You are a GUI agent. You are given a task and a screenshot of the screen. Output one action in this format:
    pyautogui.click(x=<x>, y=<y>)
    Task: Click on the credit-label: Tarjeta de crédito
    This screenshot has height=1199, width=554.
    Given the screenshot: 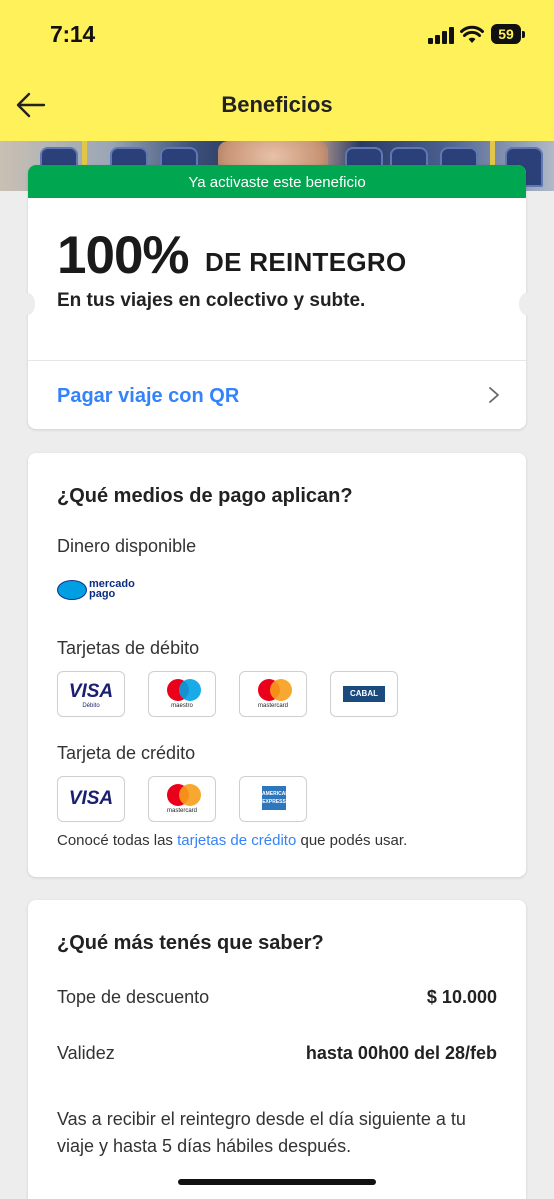 What is the action you would take?
    pyautogui.click(x=126, y=753)
    